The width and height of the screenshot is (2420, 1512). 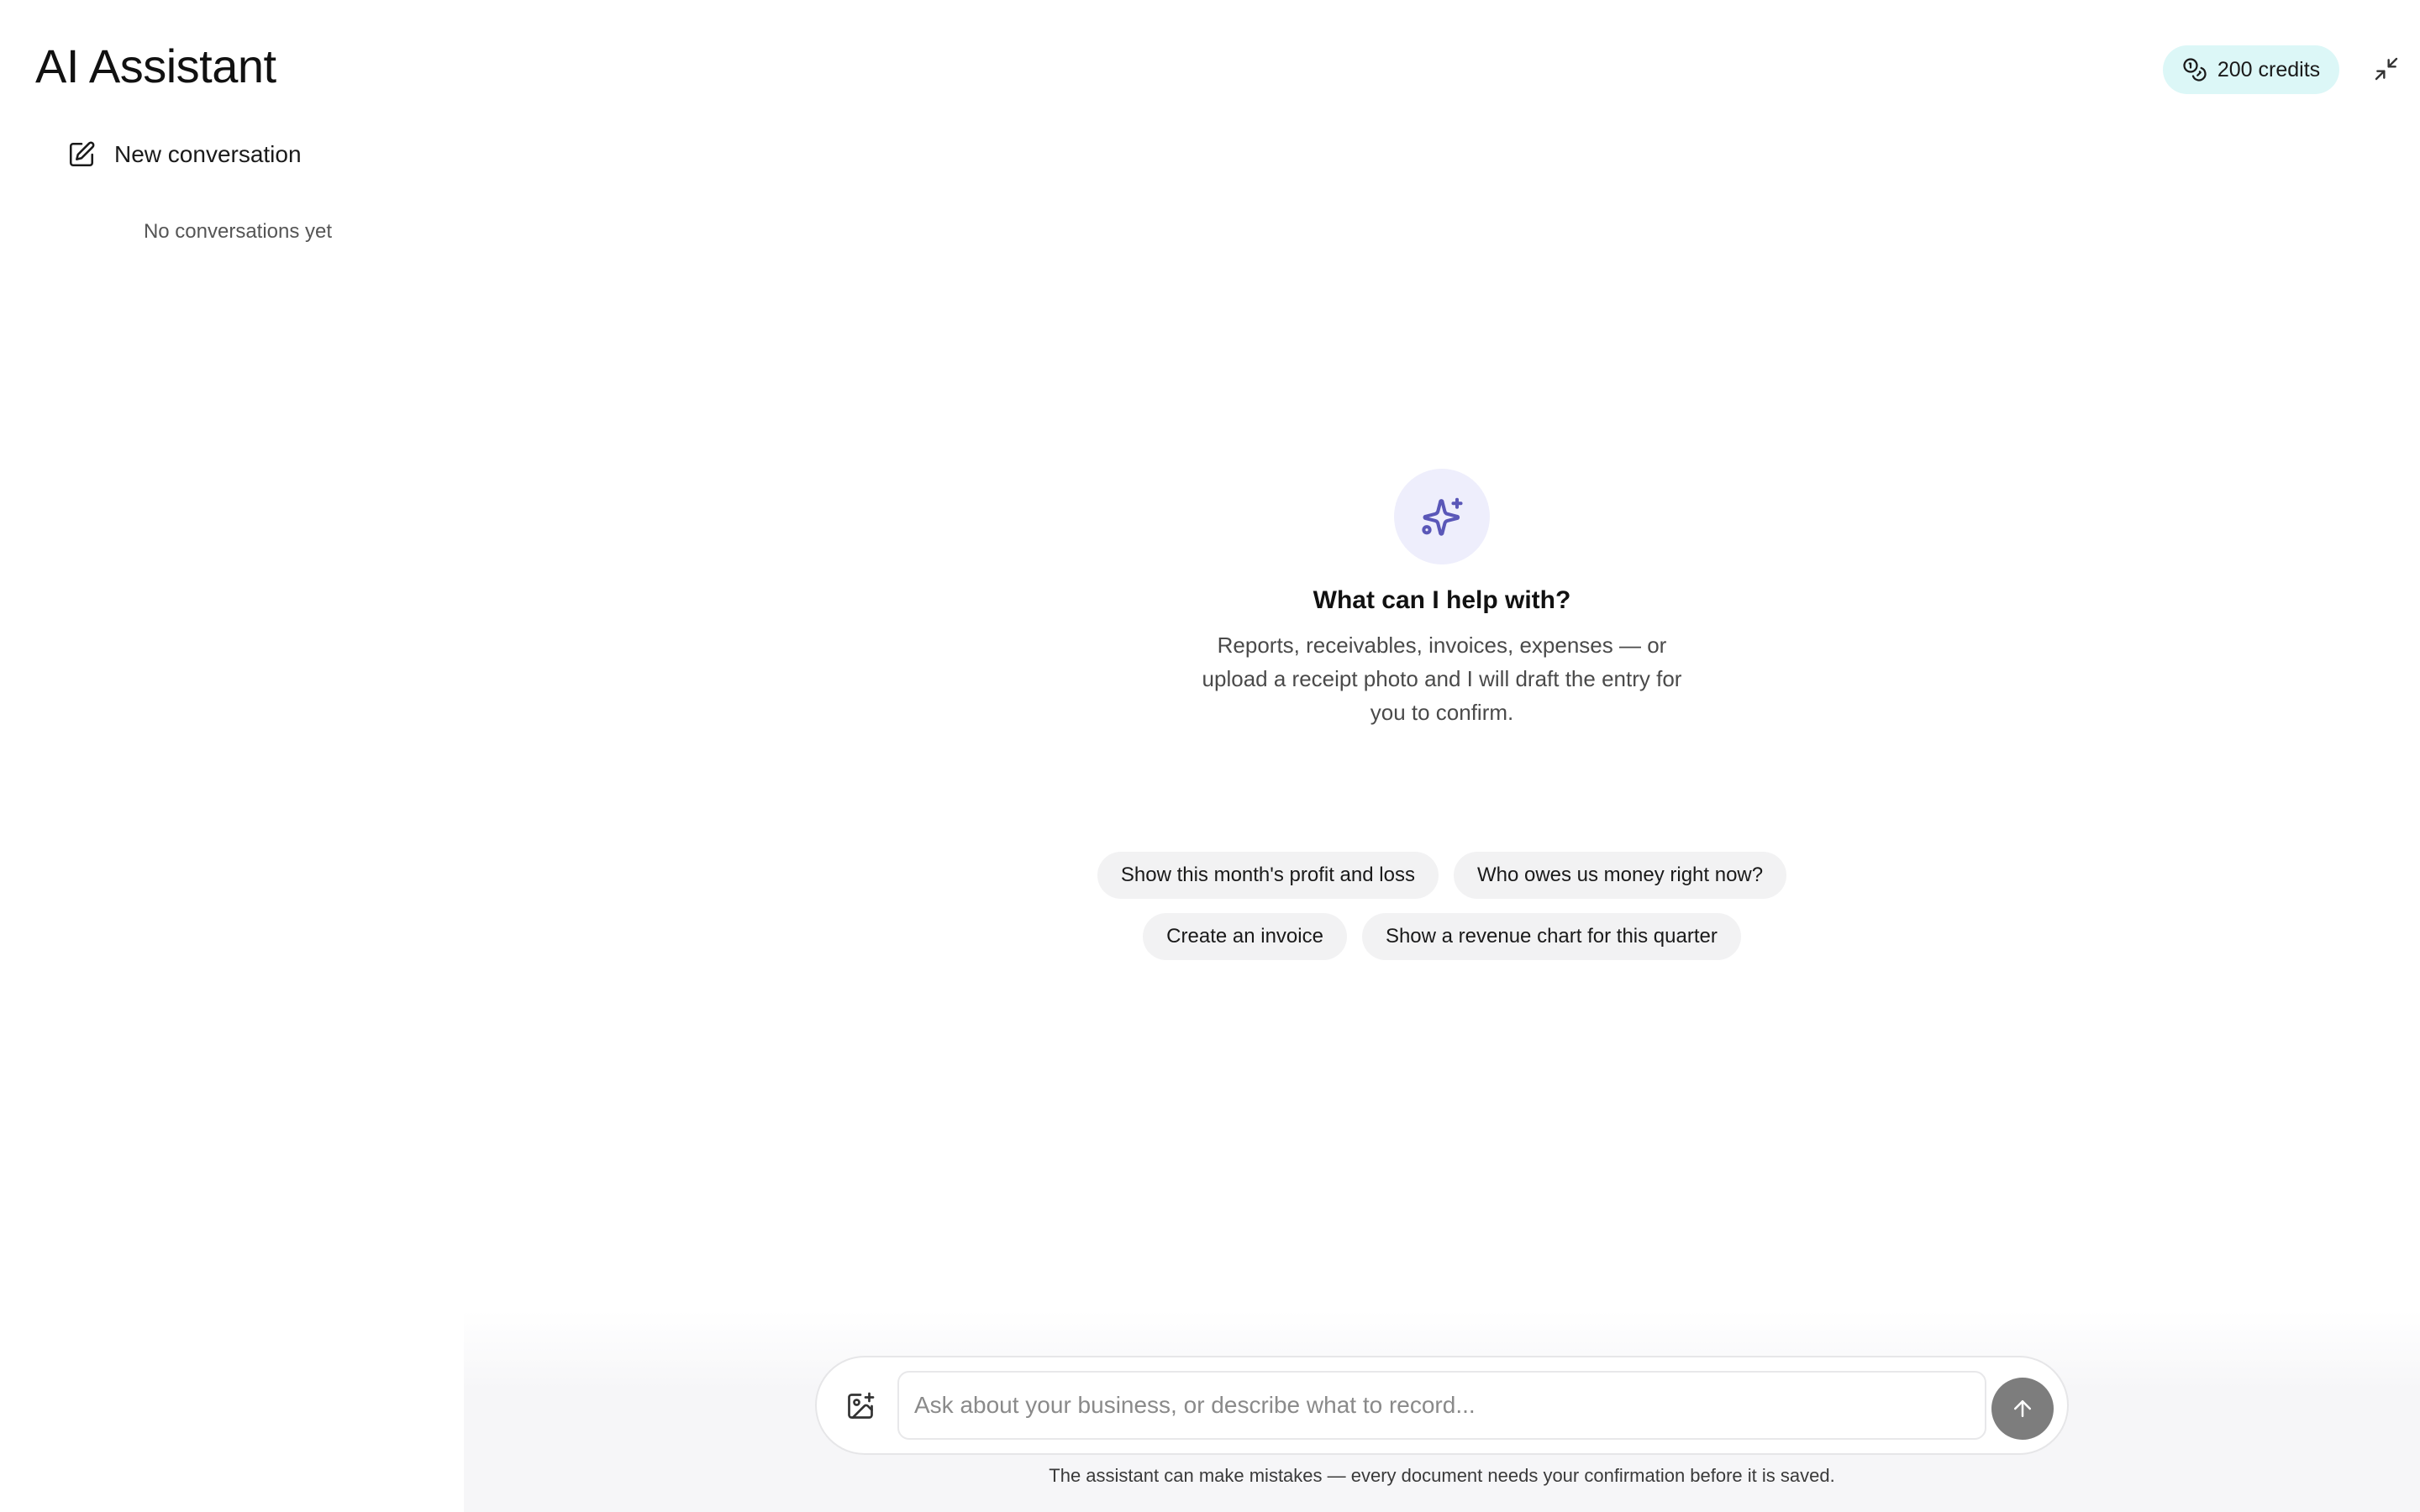 I want to click on arrow-up-icon, so click(x=2023, y=1408).